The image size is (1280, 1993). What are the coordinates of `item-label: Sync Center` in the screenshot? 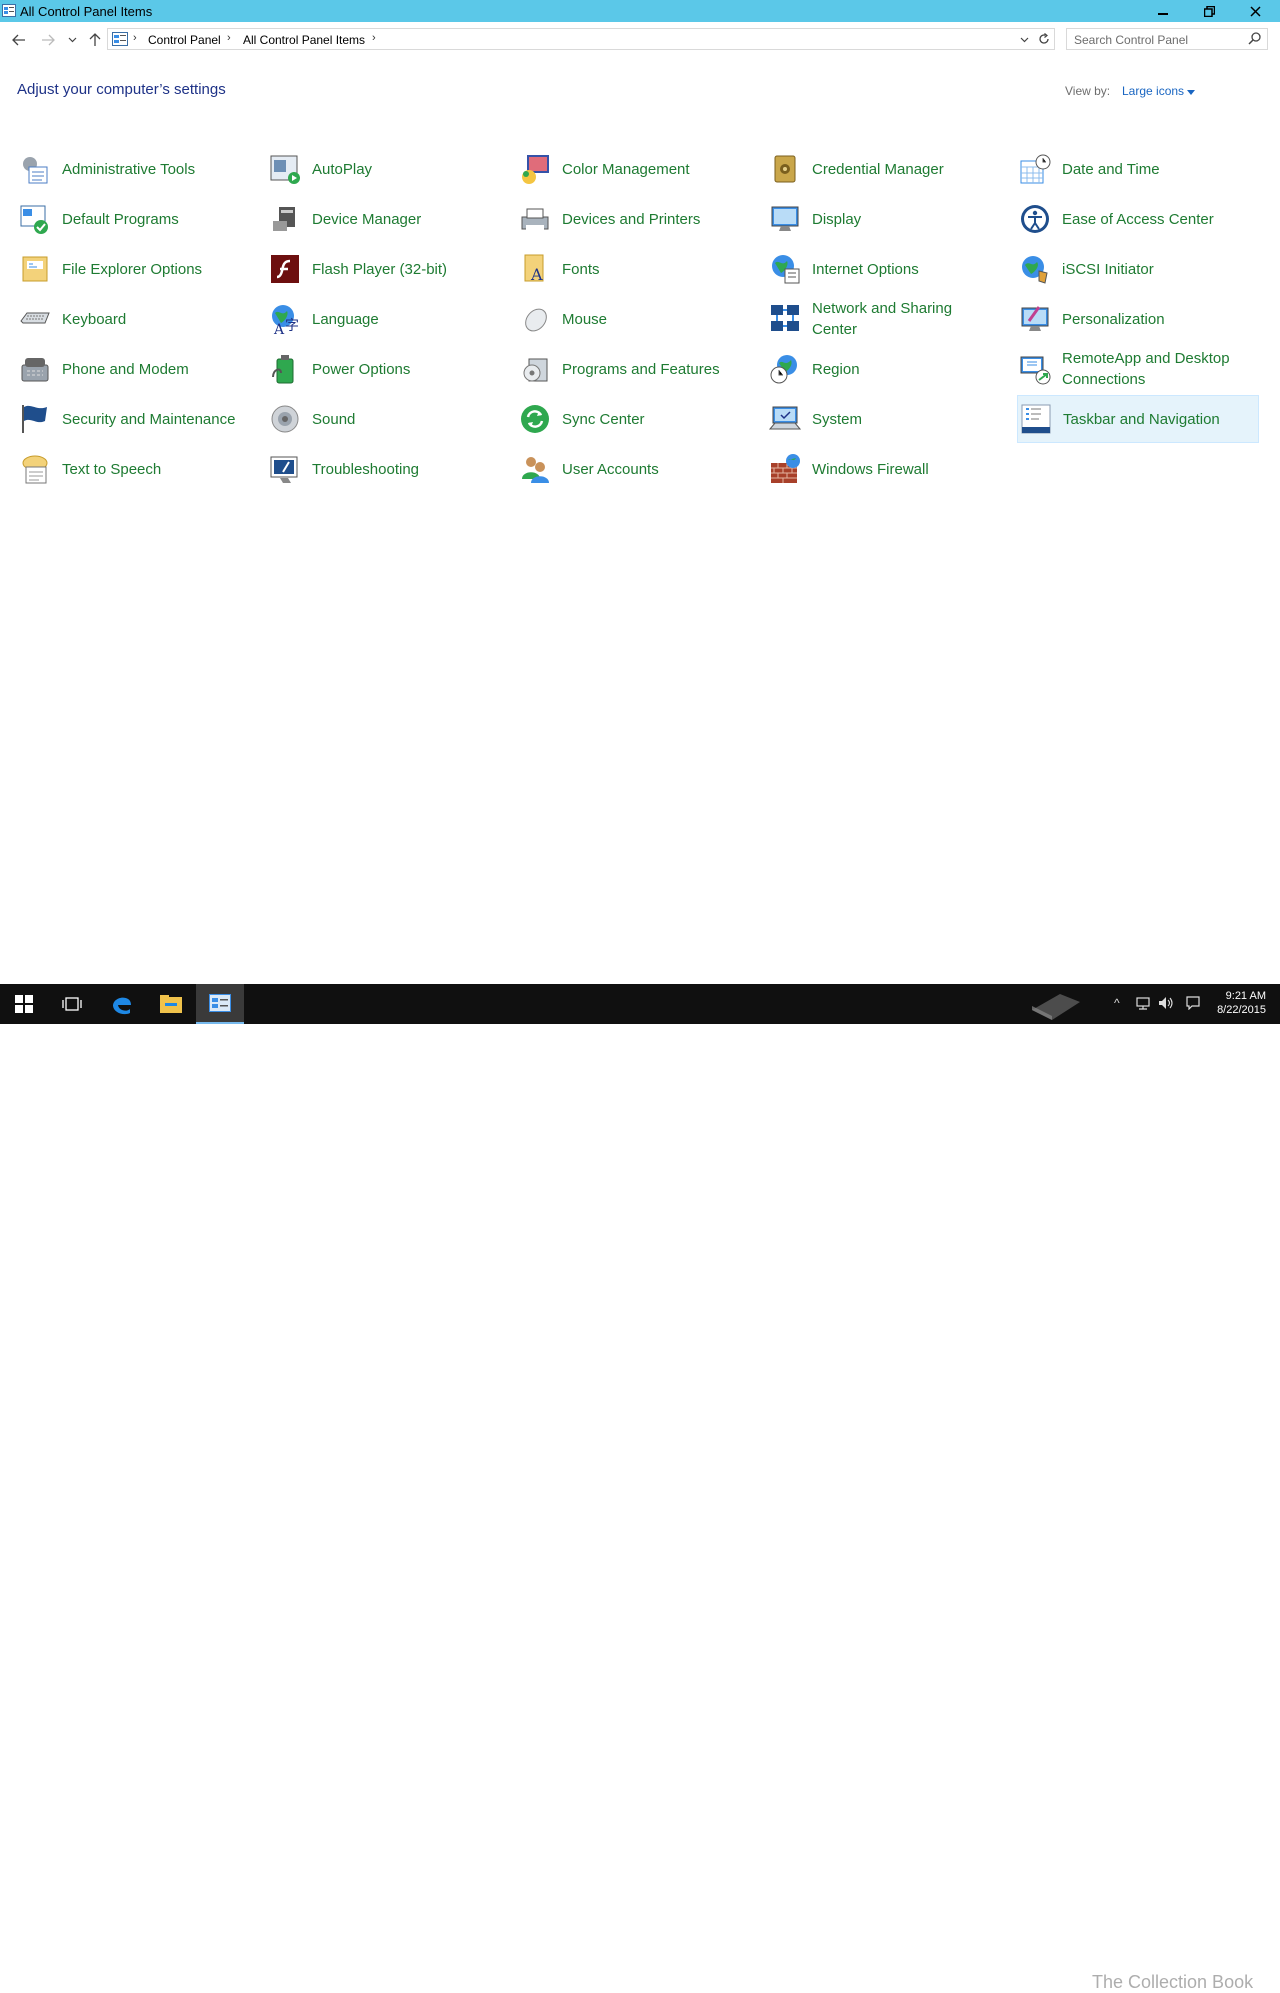 It's located at (603, 419).